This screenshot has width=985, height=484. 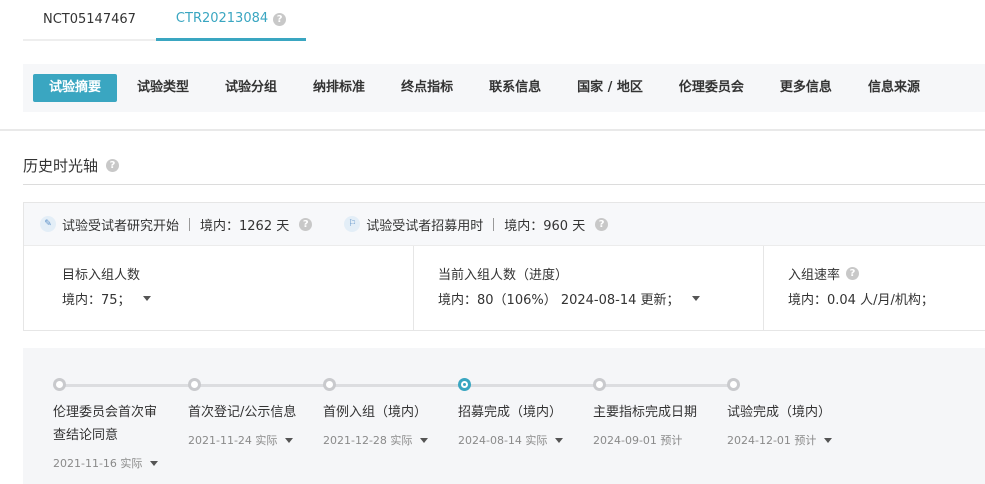 I want to click on flag-icon: ⚐, so click(x=352, y=224).